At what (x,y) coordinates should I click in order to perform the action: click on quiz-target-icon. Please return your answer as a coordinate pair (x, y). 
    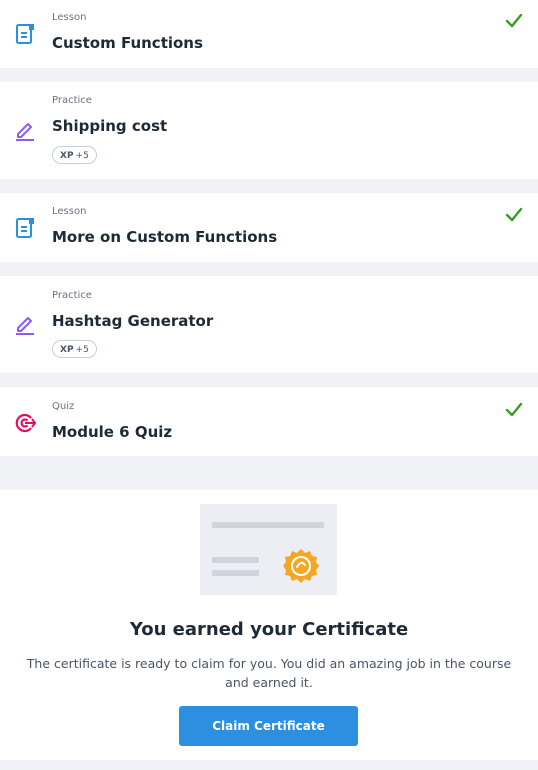
    Looking at the image, I should click on (25, 423).